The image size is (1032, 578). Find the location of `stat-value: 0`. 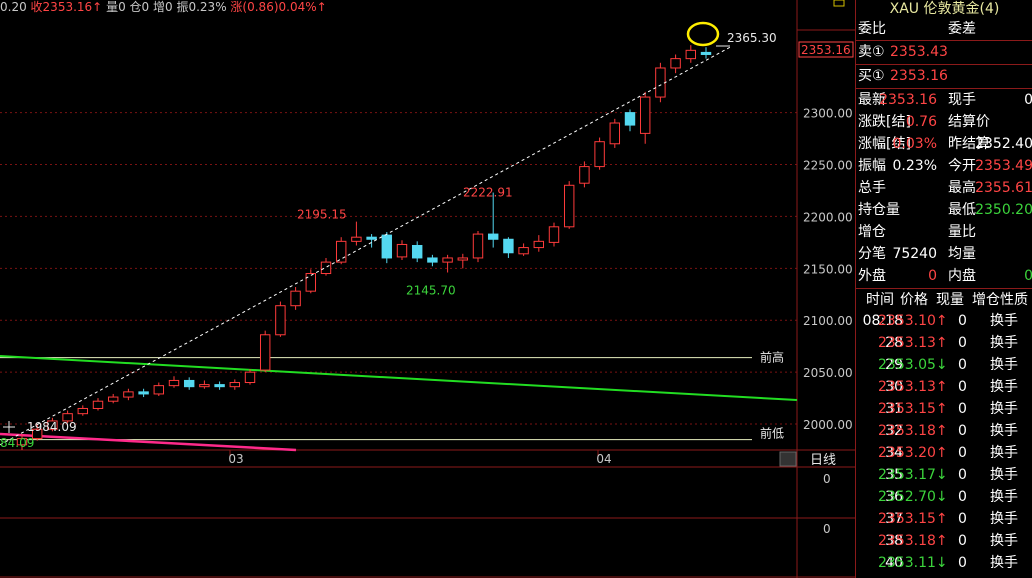

stat-value: 0 is located at coordinates (1028, 100).